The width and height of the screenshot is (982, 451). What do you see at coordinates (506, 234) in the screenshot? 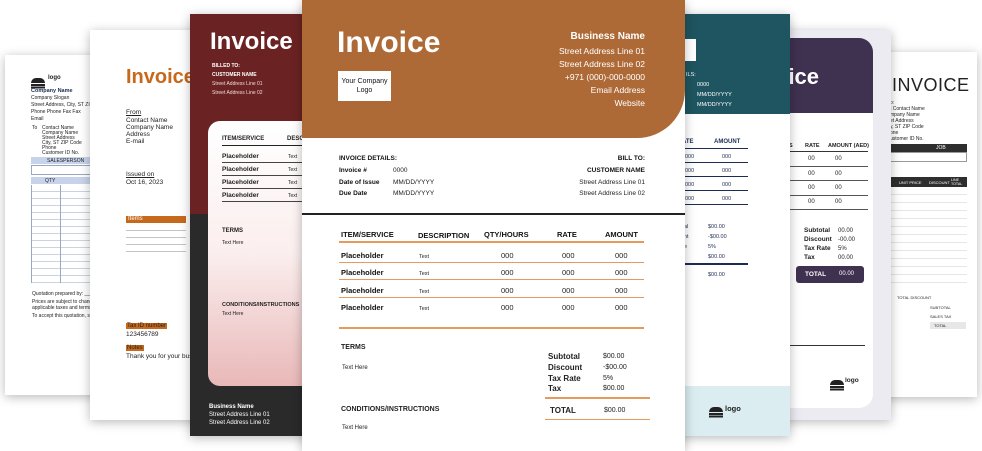
I see `column-header-qty: QTY/HOURS` at bounding box center [506, 234].